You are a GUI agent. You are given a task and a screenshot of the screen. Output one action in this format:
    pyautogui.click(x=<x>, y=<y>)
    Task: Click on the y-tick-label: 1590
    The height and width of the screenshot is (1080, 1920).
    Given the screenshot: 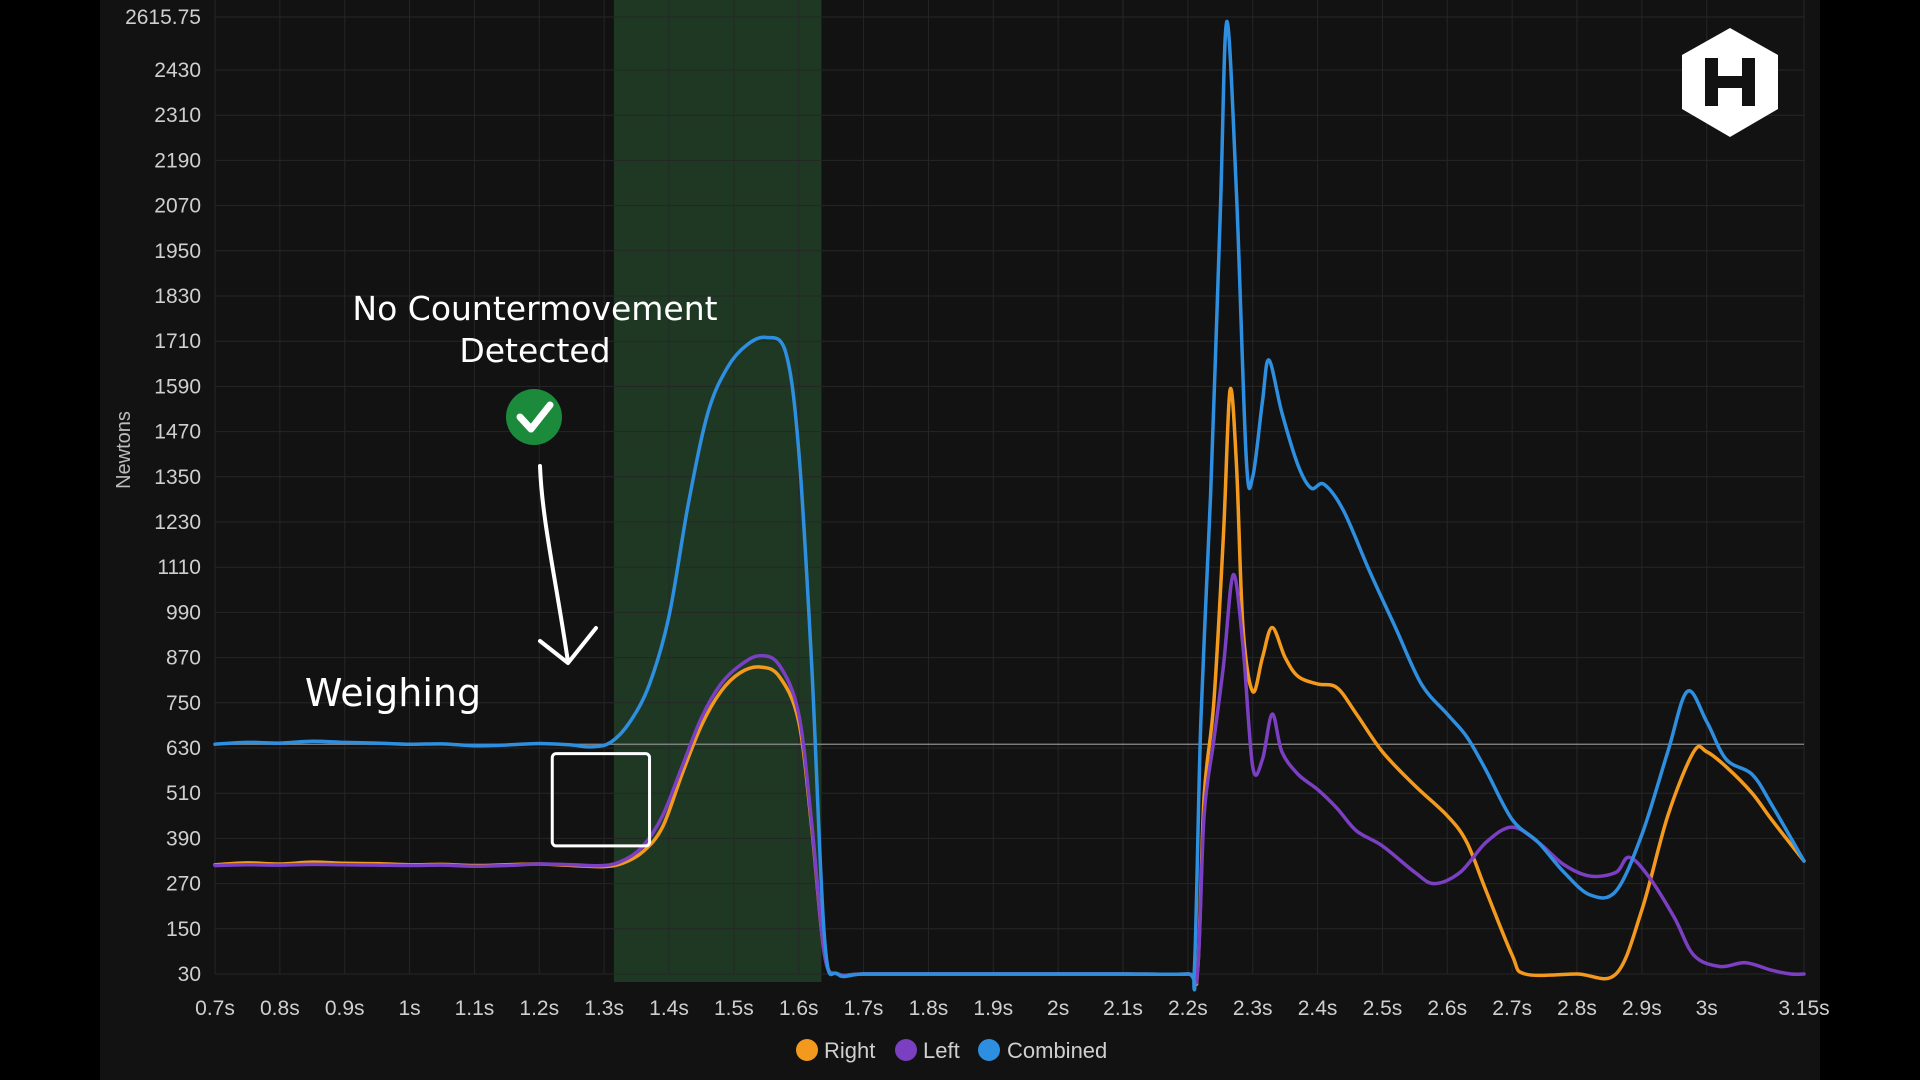 What is the action you would take?
    pyautogui.click(x=177, y=386)
    